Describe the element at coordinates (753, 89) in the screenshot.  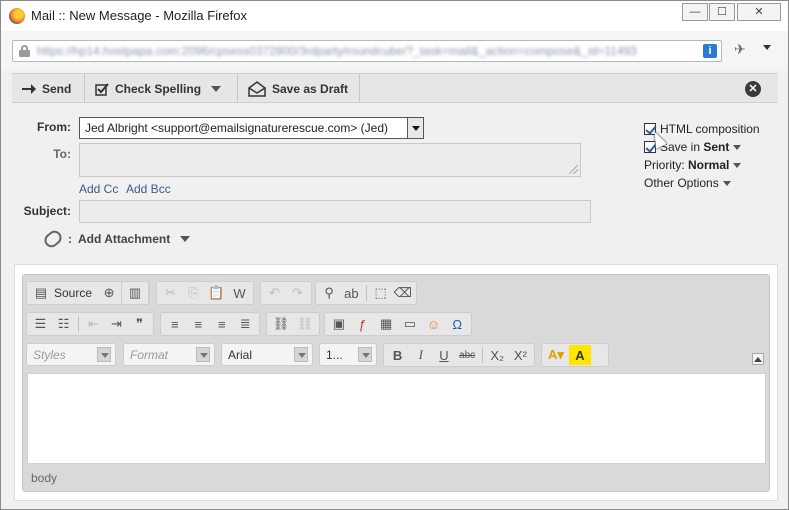
I see `close-compose-icon: ✕` at that location.